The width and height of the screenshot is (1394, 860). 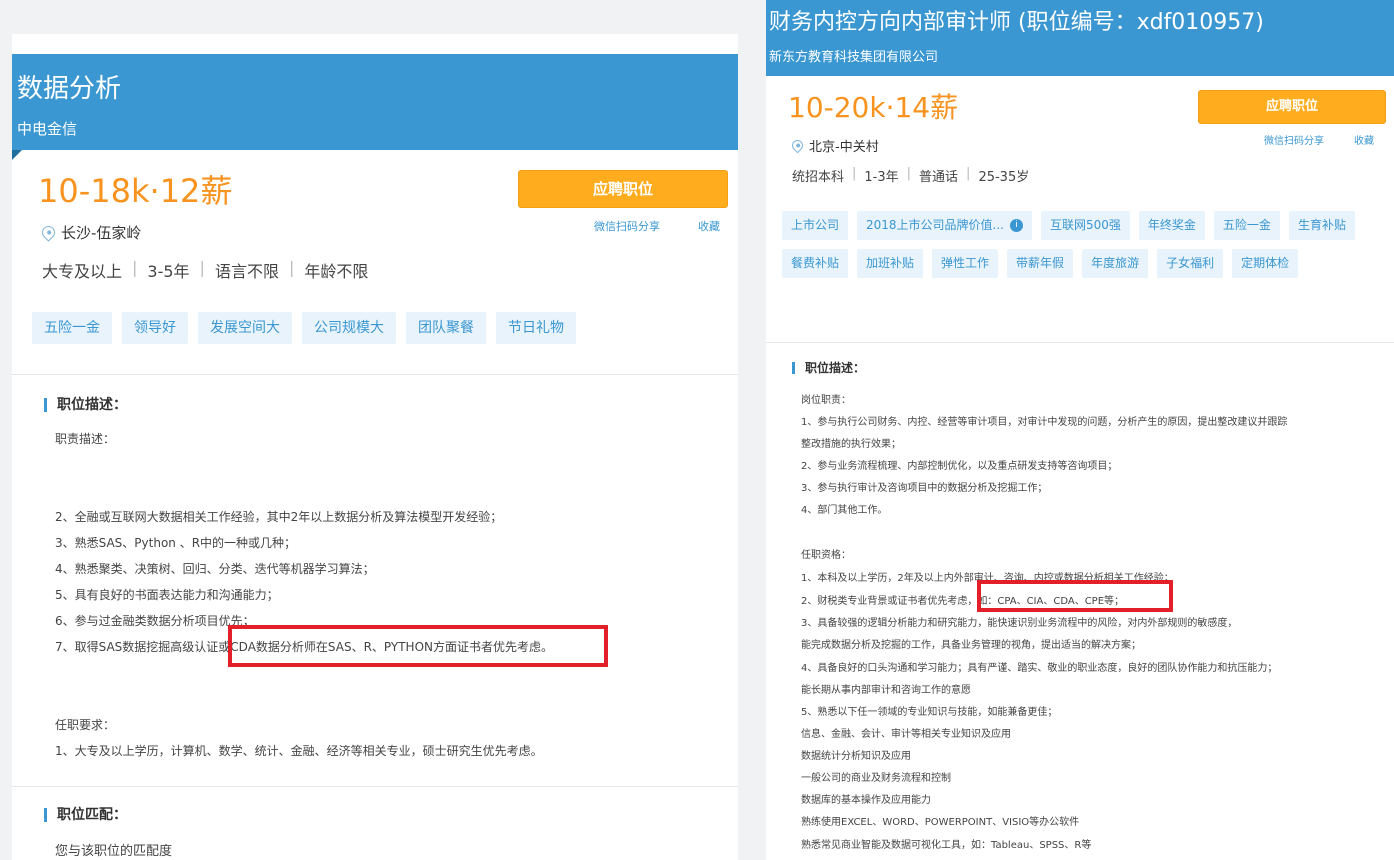 What do you see at coordinates (336, 271) in the screenshot?
I see `req-age: 年龄不限` at bounding box center [336, 271].